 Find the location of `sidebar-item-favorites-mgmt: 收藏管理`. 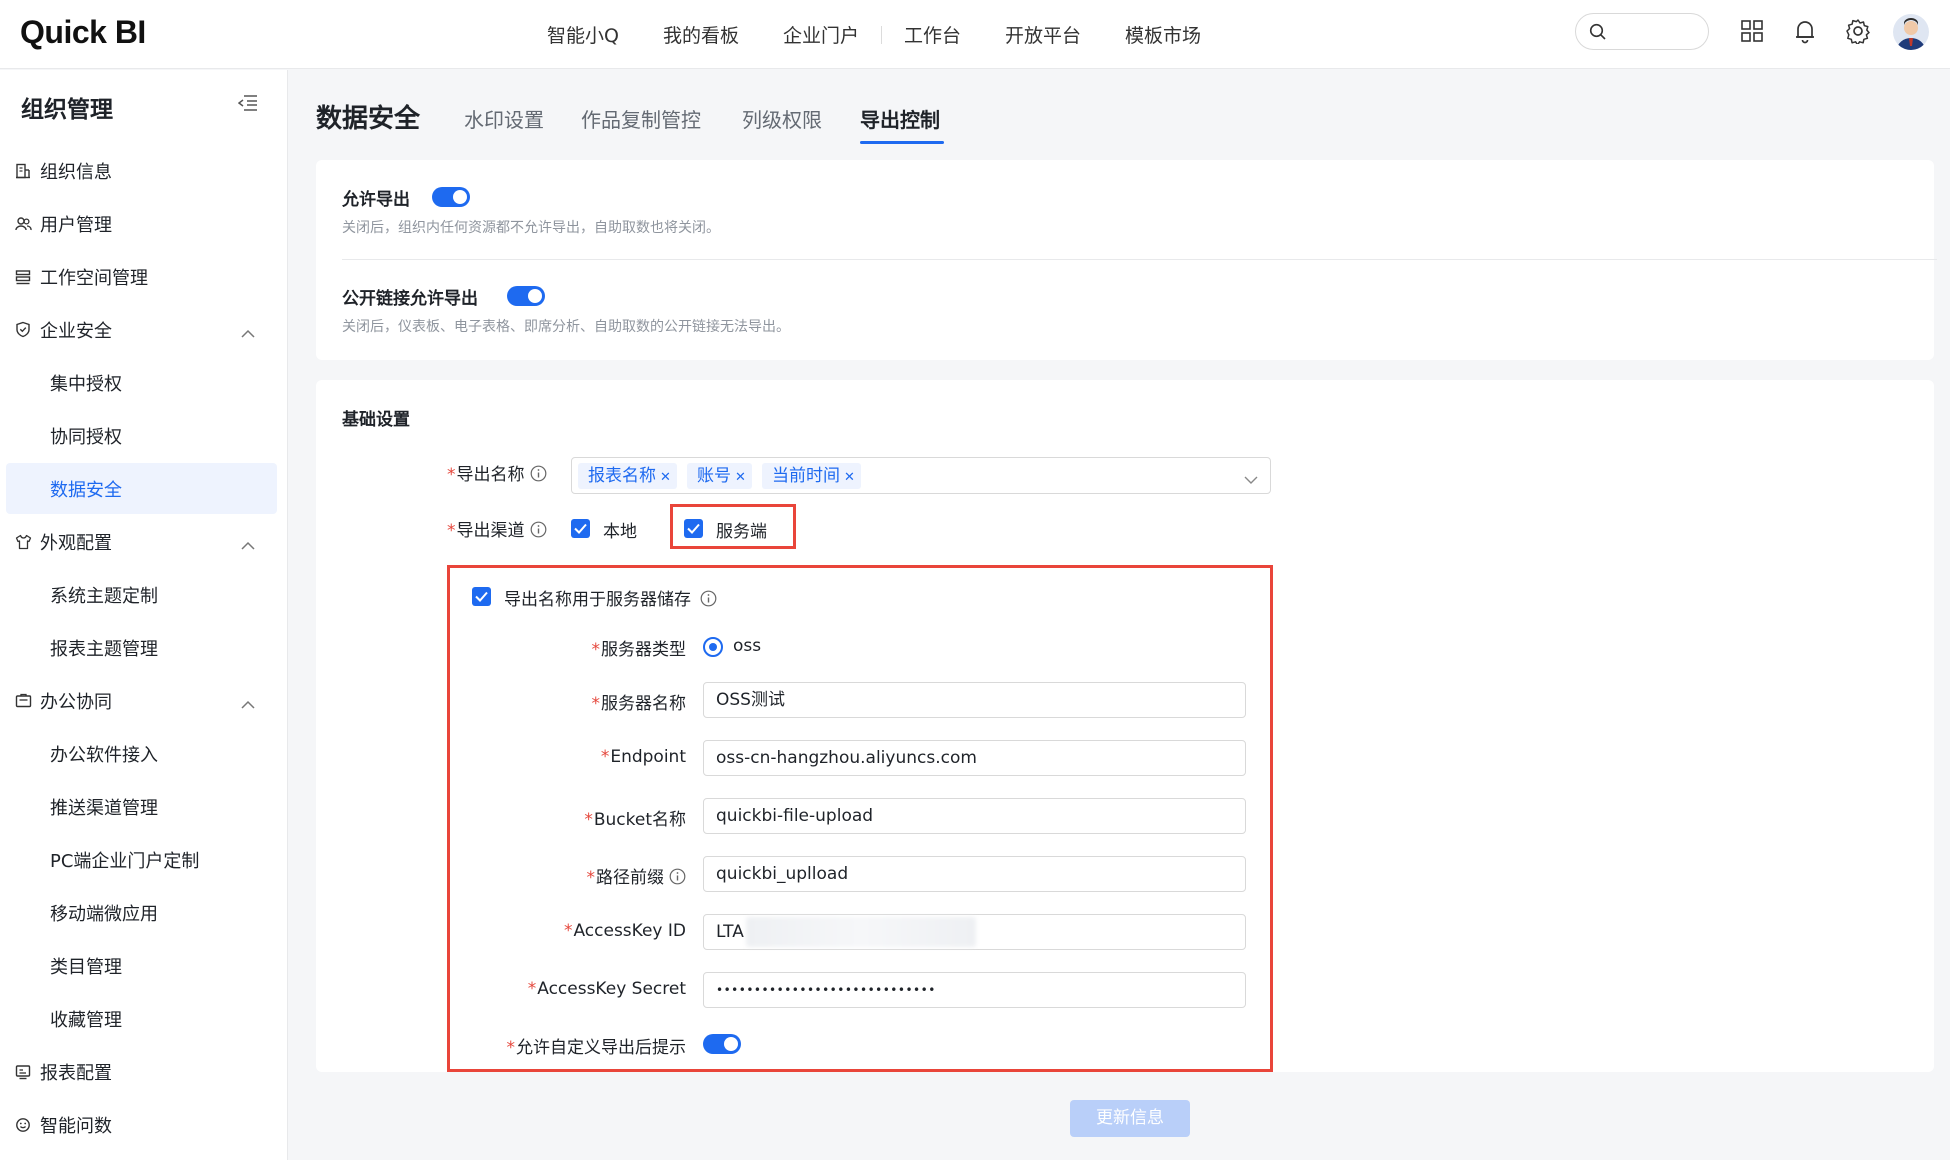

sidebar-item-favorites-mgmt: 收藏管理 is located at coordinates (141, 1018).